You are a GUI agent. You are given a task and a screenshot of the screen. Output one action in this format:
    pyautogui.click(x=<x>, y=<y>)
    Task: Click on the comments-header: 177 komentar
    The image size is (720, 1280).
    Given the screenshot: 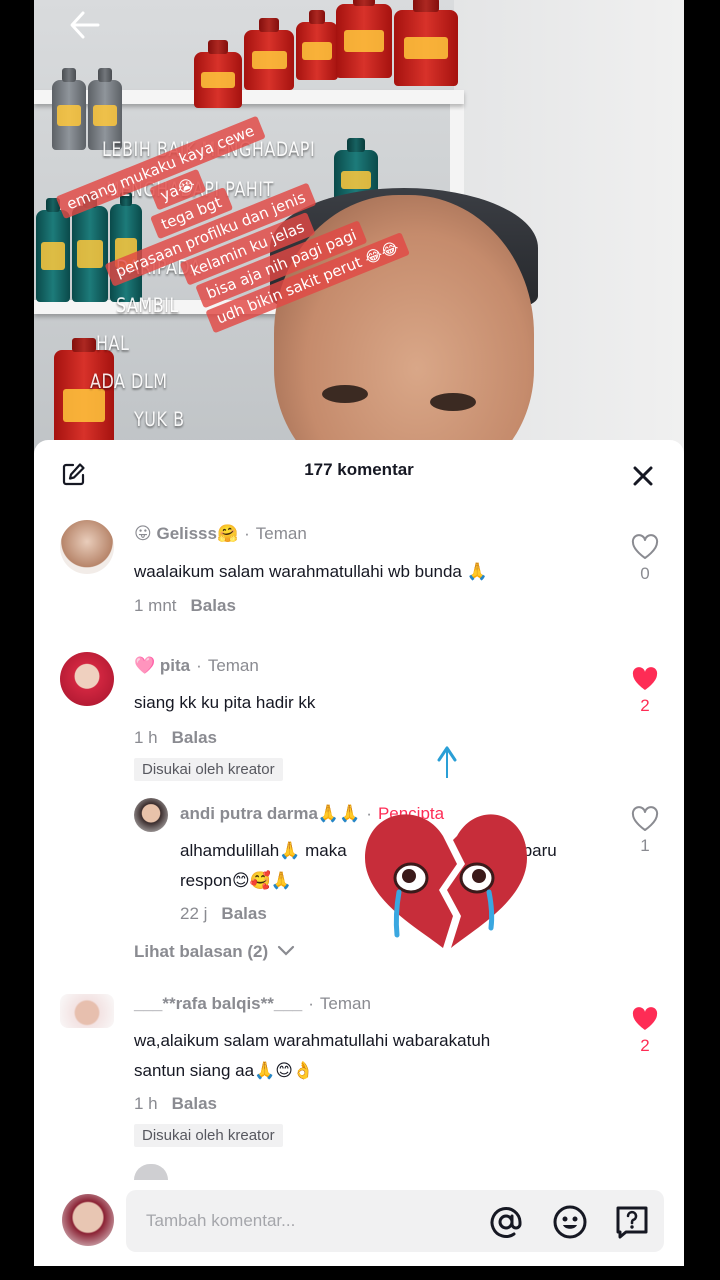 What is the action you would take?
    pyautogui.click(x=359, y=472)
    